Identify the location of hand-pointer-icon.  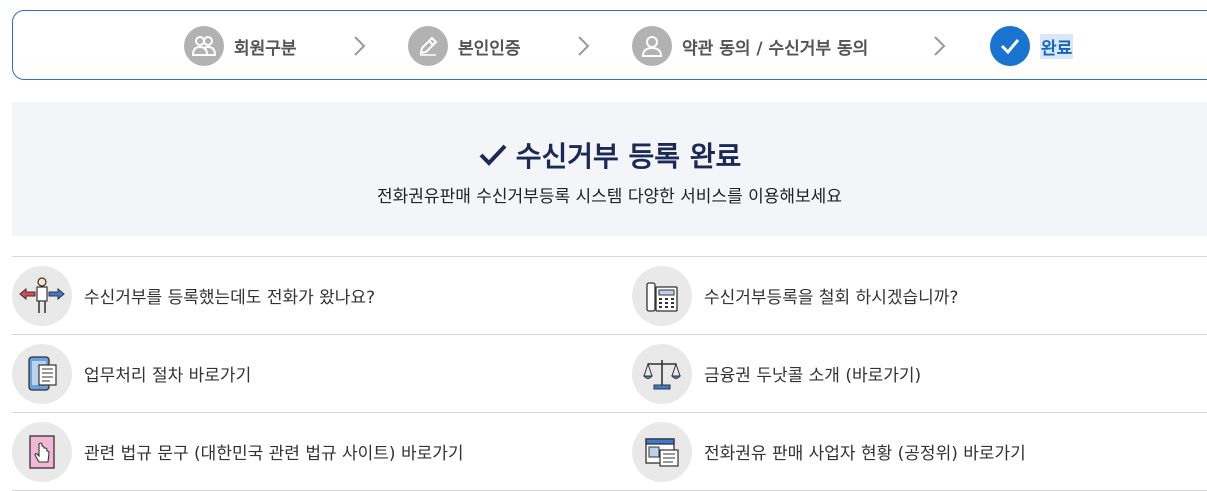
(42, 451).